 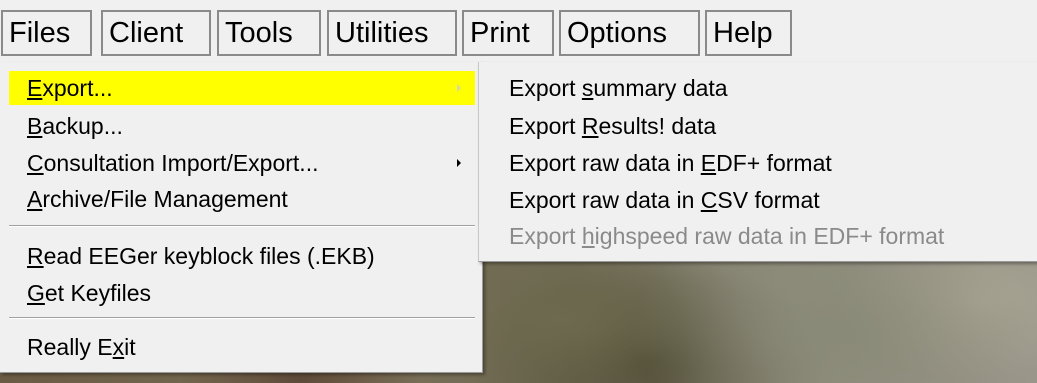 I want to click on menu-utilities: Utilities, so click(x=392, y=33).